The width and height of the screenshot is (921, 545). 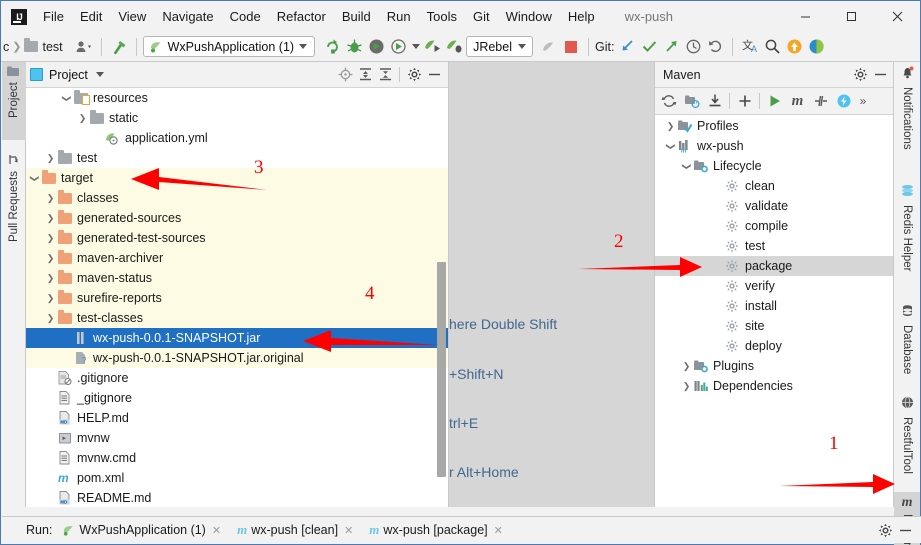 I want to click on breadcrumb-item-test: test, so click(x=52, y=47).